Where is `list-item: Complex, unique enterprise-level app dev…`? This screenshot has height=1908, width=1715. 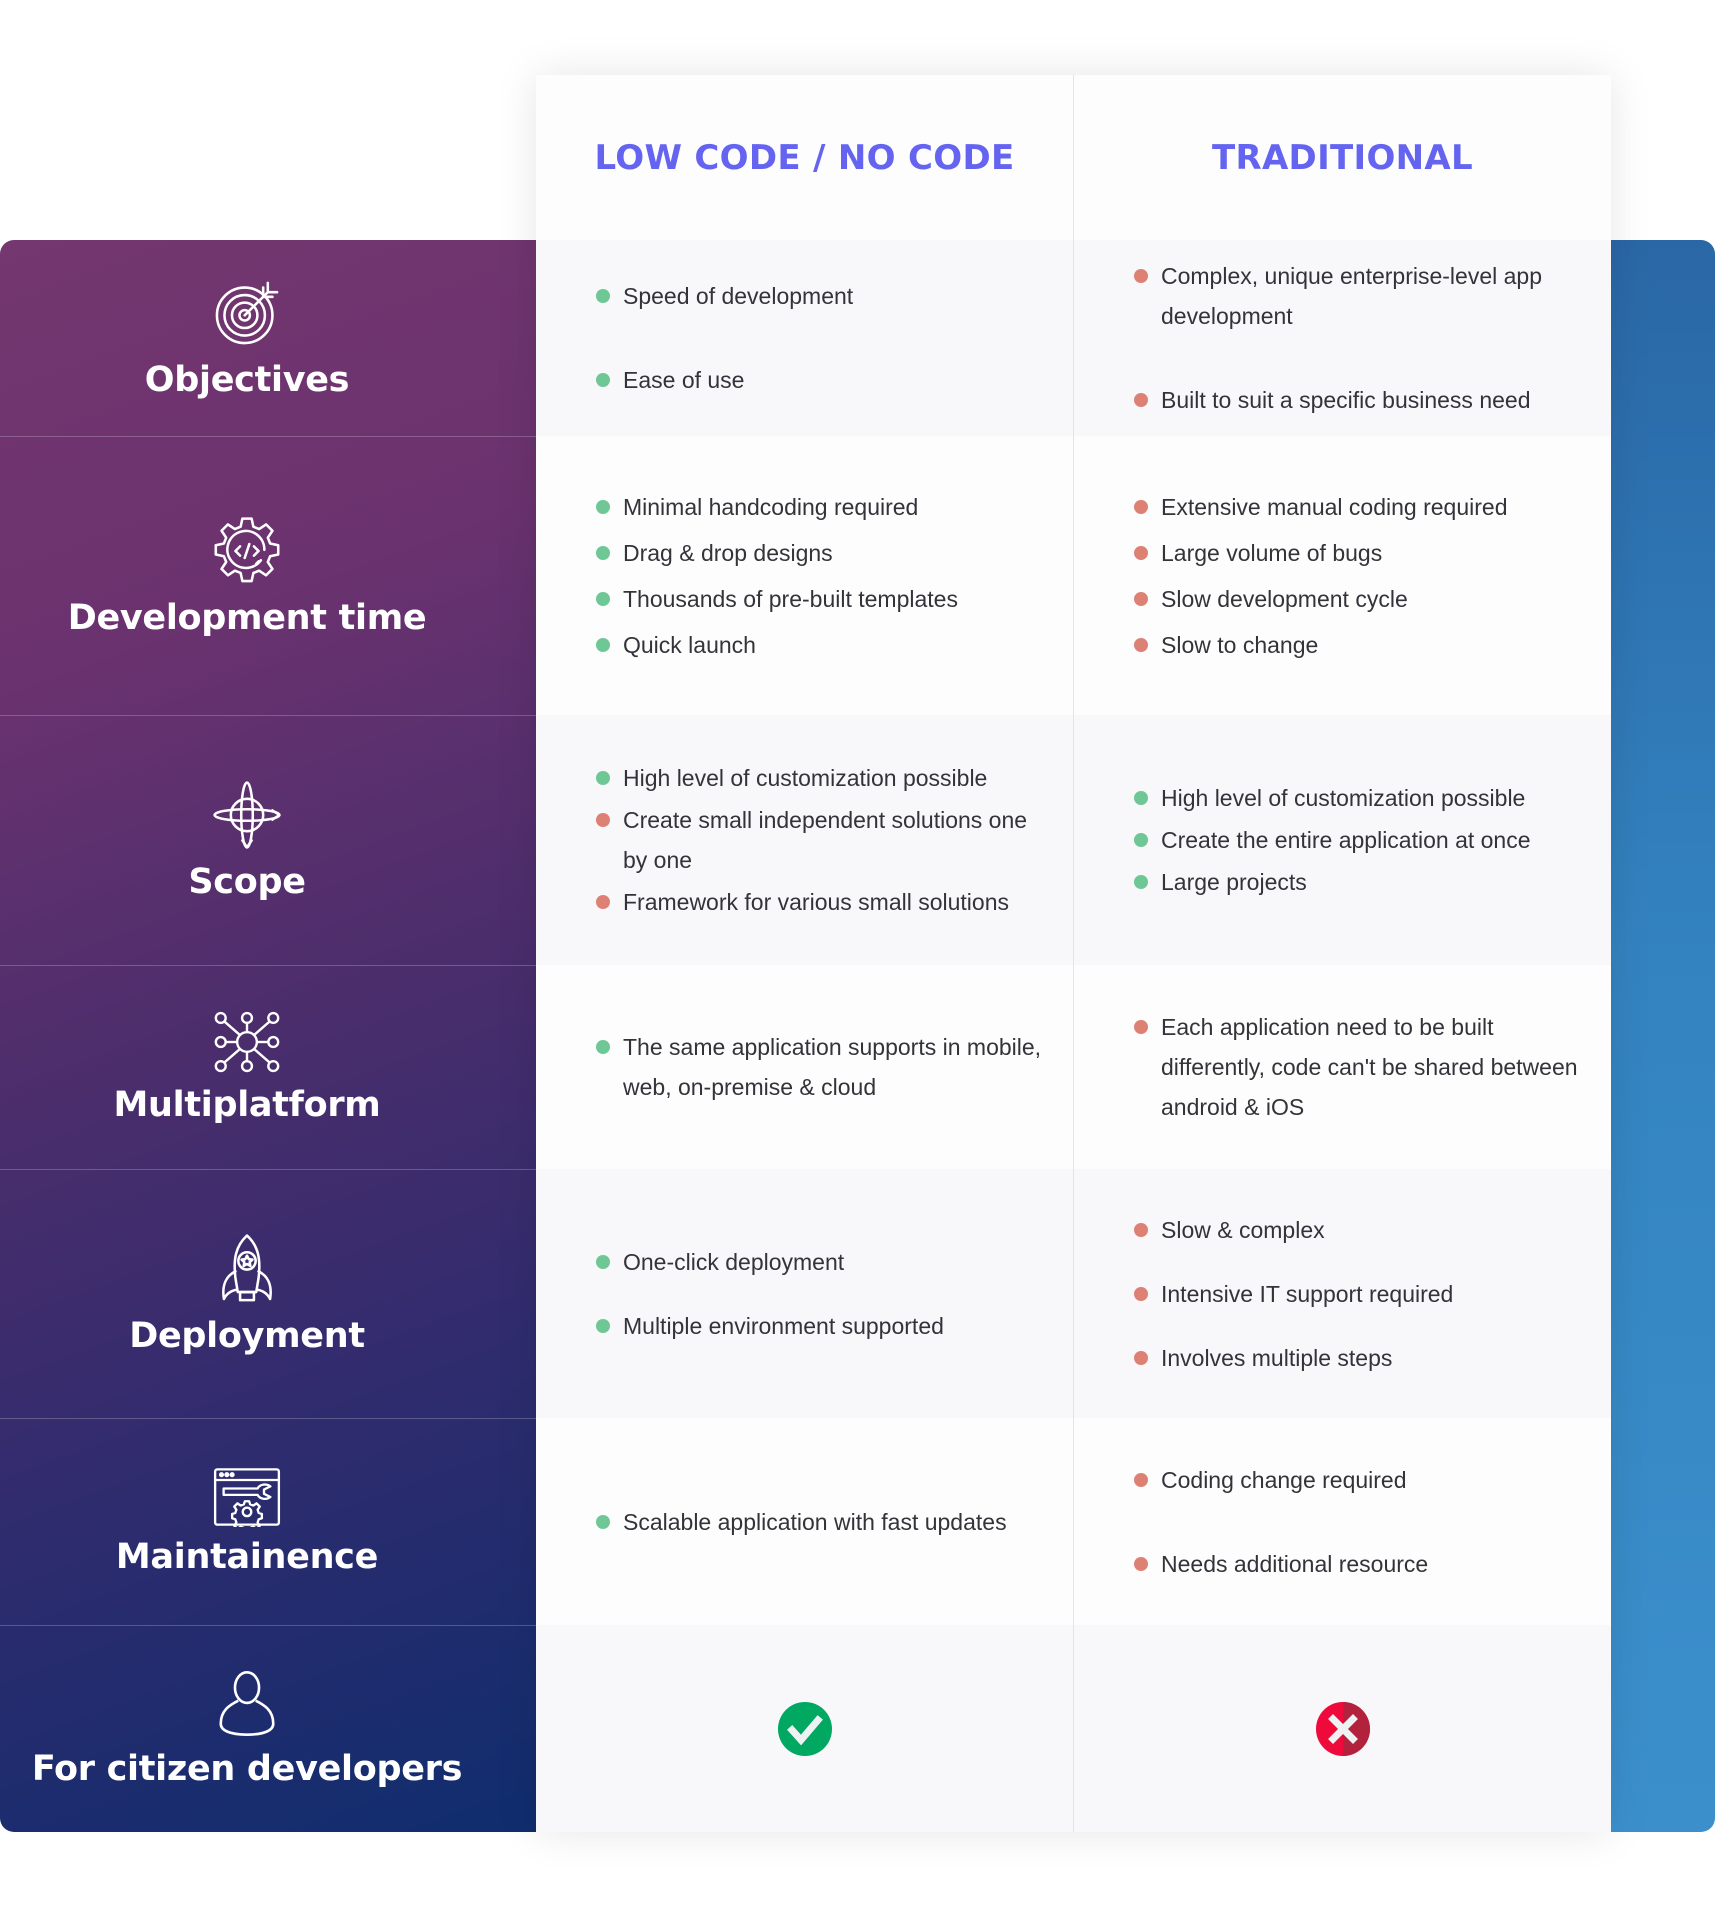 list-item: Complex, unique enterprise-level app dev… is located at coordinates (1357, 296).